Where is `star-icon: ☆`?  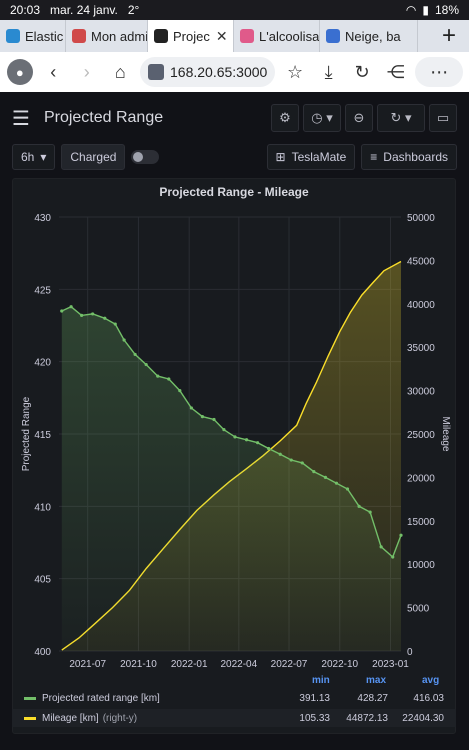 star-icon: ☆ is located at coordinates (295, 71).